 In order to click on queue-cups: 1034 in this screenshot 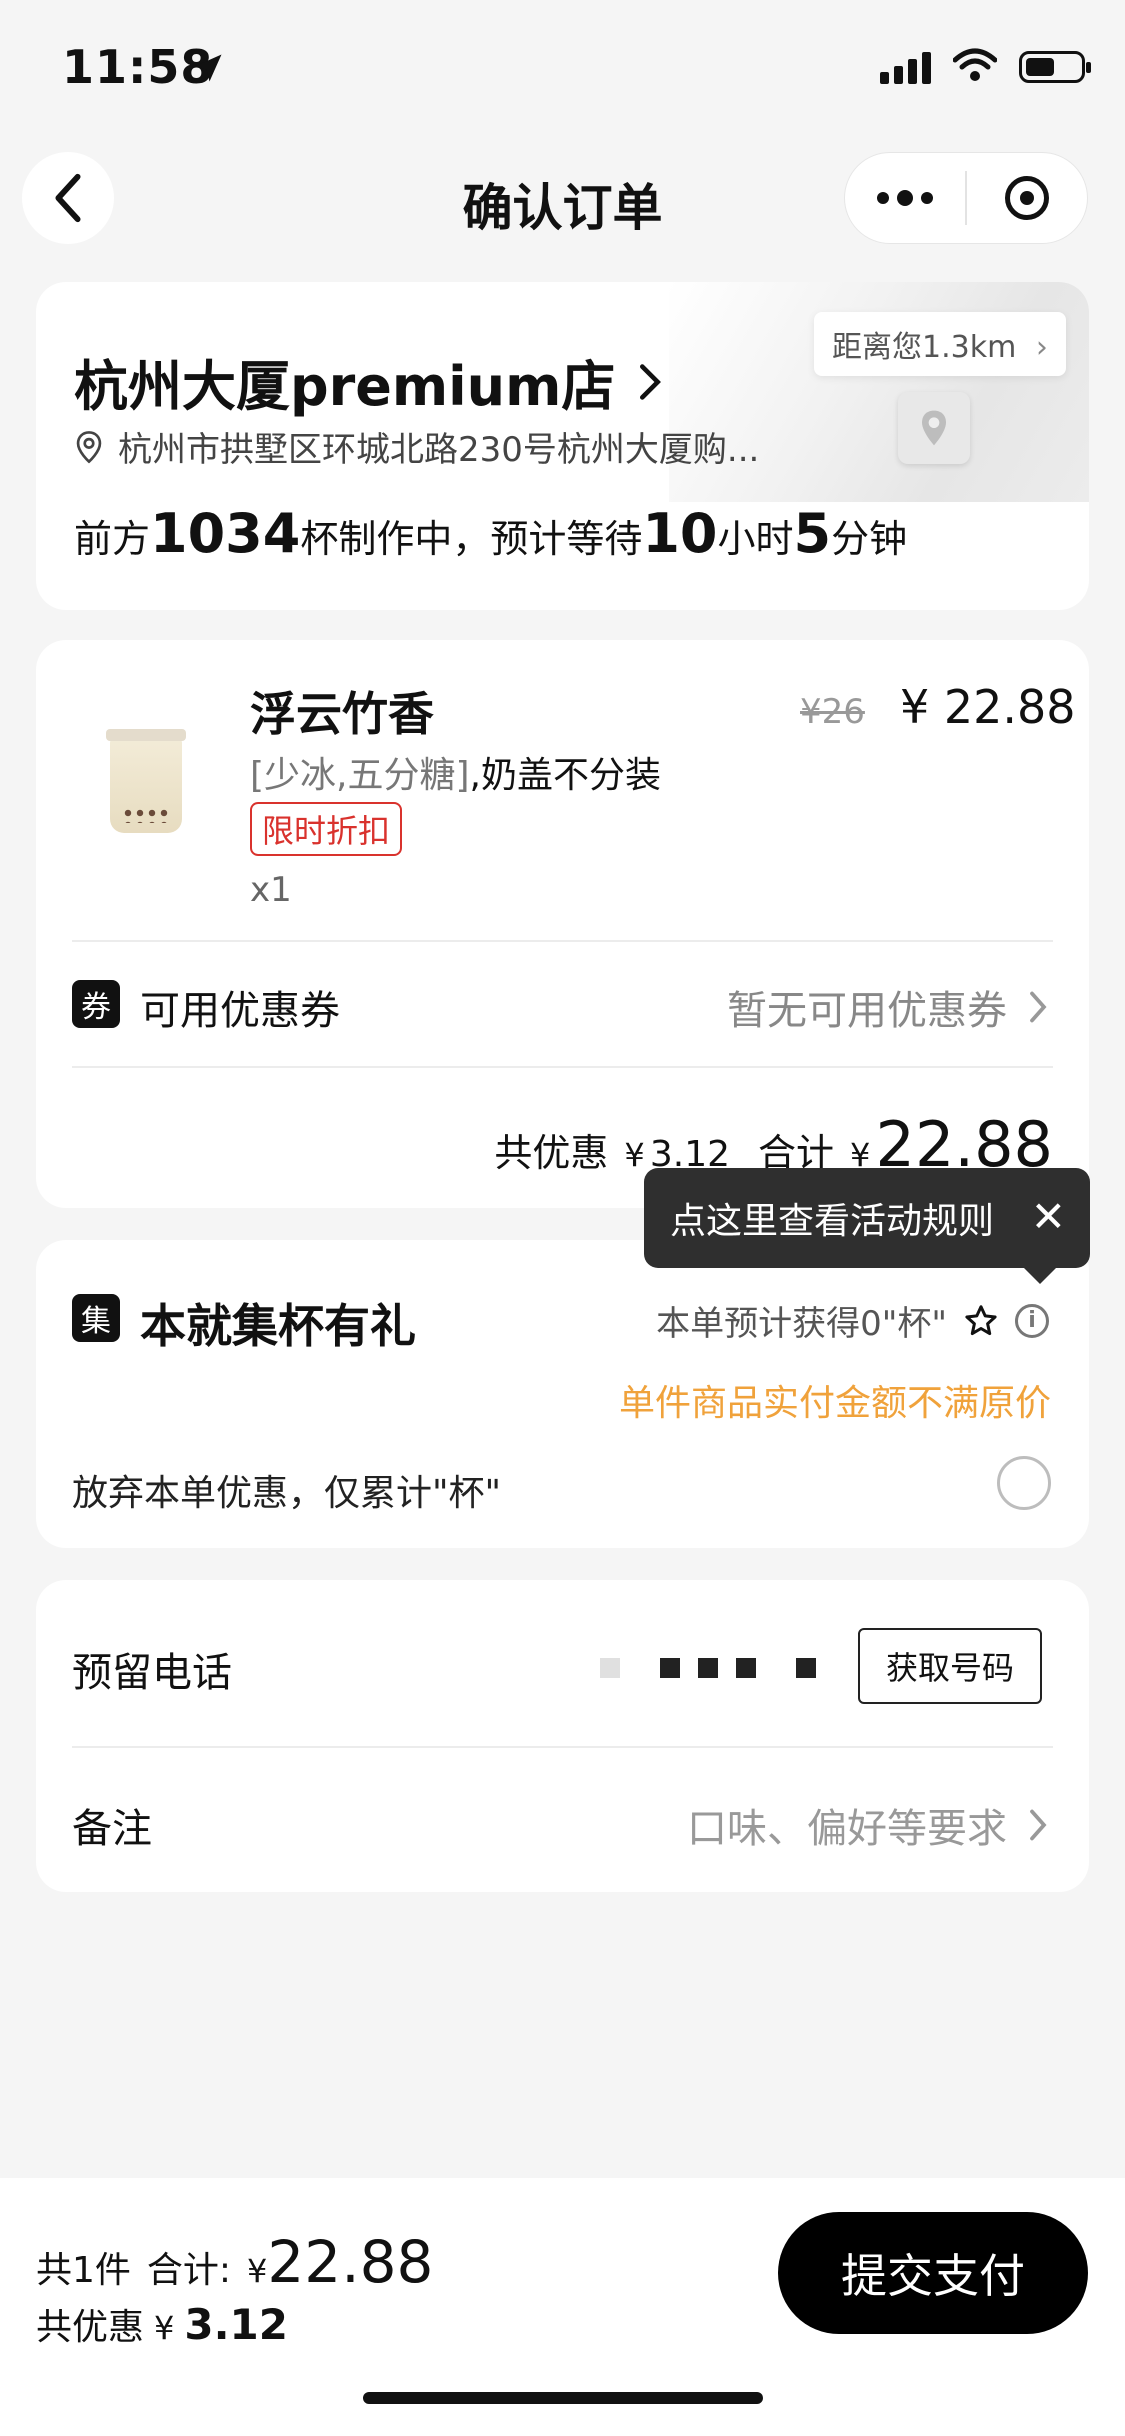, I will do `click(225, 533)`.